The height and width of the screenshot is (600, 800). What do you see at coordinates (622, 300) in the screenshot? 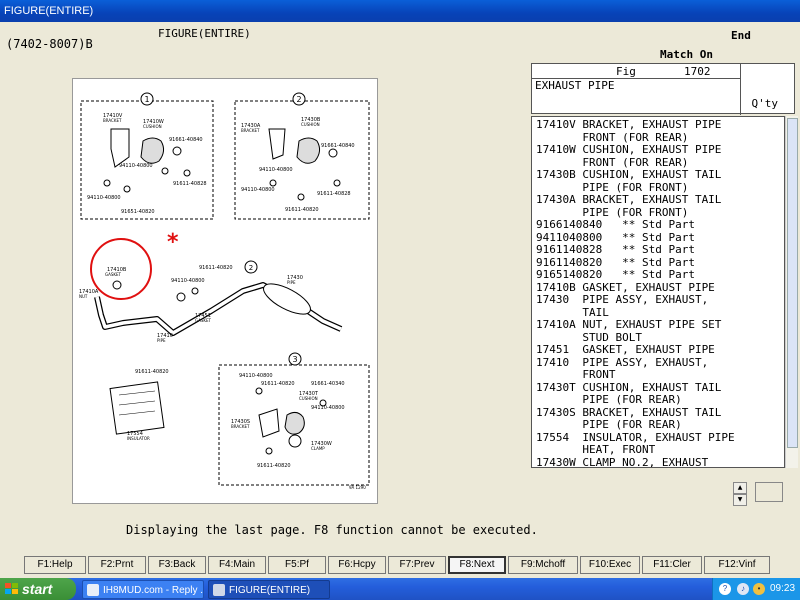
I see `list-item: 17430 PIPE ASSY, EXHAUST,` at bounding box center [622, 300].